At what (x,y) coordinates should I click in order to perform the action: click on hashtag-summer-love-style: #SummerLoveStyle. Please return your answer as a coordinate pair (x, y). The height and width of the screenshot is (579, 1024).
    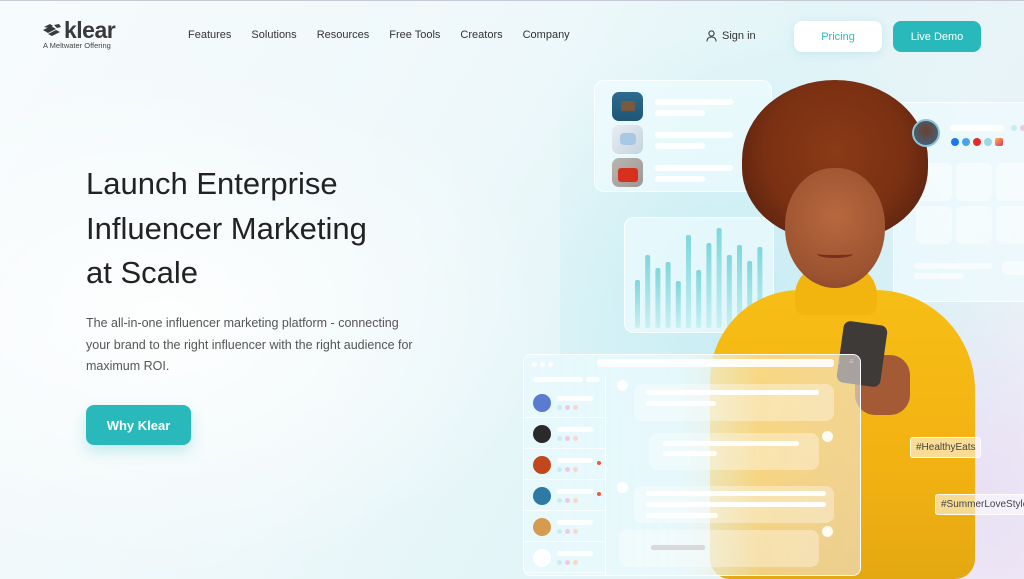
    Looking at the image, I should click on (979, 504).